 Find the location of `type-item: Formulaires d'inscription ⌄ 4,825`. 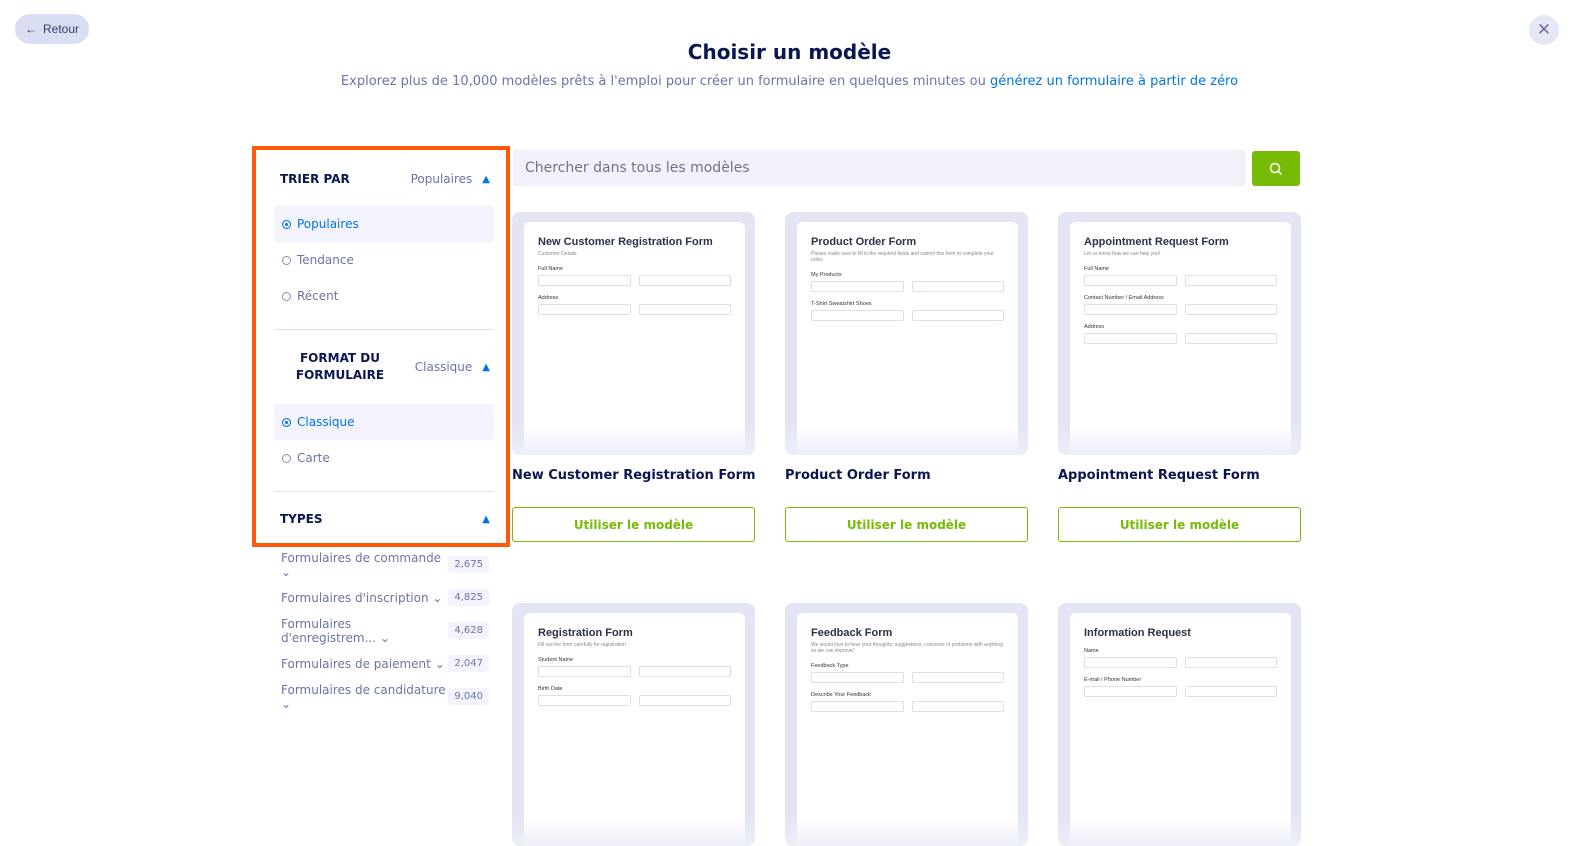

type-item: Formulaires d'inscription ⌄ 4,825 is located at coordinates (385, 597).